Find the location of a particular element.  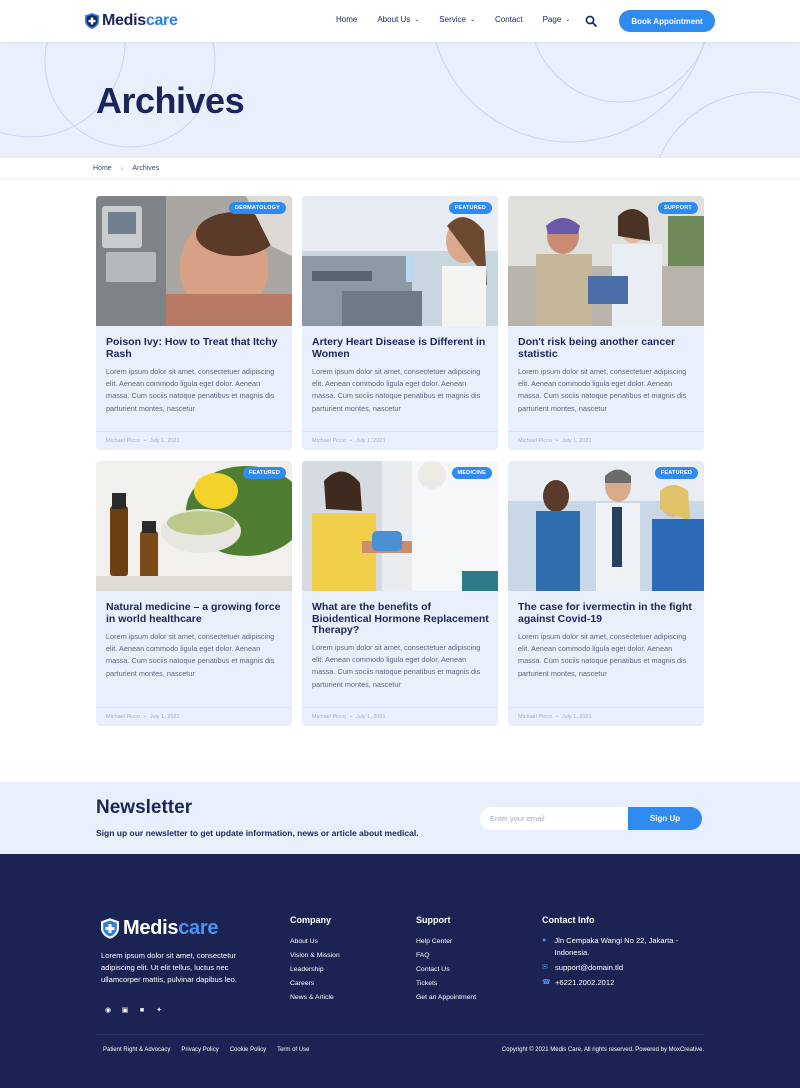

footer-link: Careers is located at coordinates (315, 984).